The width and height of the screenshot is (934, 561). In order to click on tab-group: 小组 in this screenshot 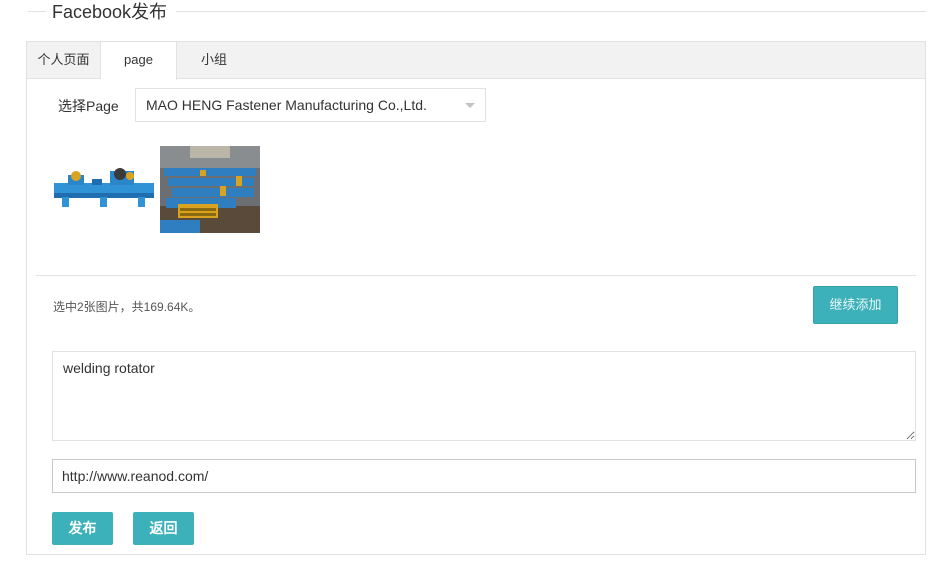, I will do `click(214, 60)`.